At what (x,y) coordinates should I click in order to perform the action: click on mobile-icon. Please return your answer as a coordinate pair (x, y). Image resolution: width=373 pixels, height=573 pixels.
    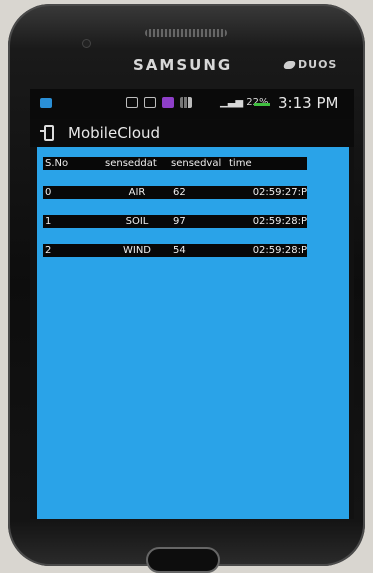
    Looking at the image, I should click on (47, 133).